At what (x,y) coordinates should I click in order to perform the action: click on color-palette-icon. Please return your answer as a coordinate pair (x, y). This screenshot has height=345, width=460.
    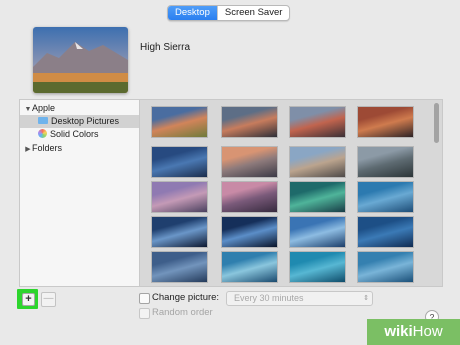
    Looking at the image, I should click on (42, 134).